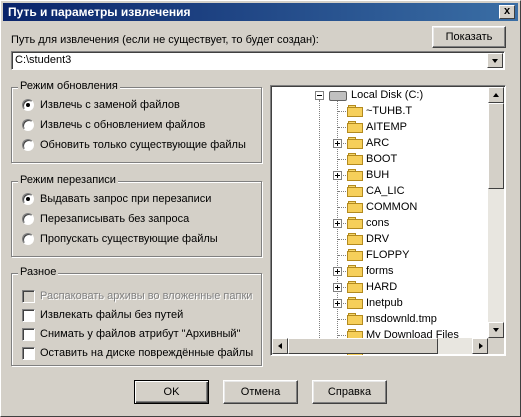  Describe the element at coordinates (260, 392) in the screenshot. I see `cancel-button: Отмена` at that location.